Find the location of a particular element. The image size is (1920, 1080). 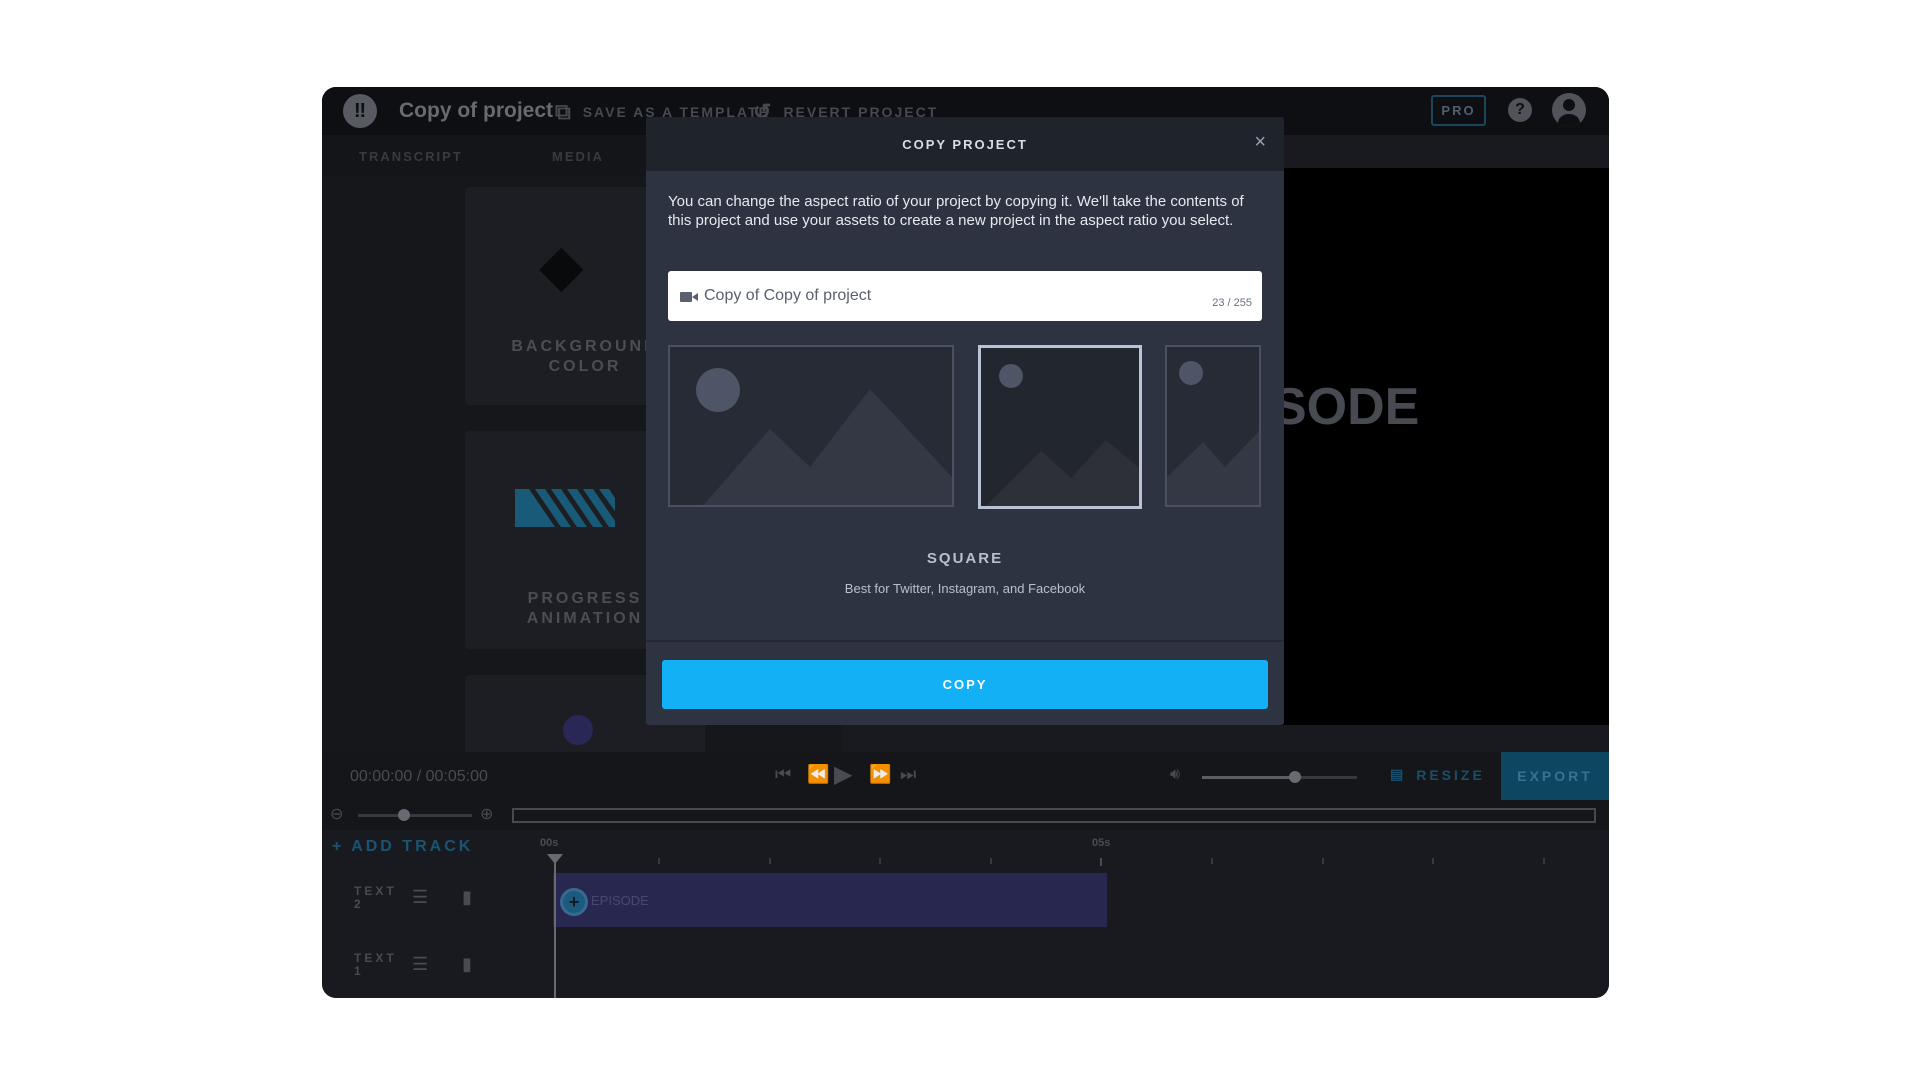

modal-divider is located at coordinates (965, 641).